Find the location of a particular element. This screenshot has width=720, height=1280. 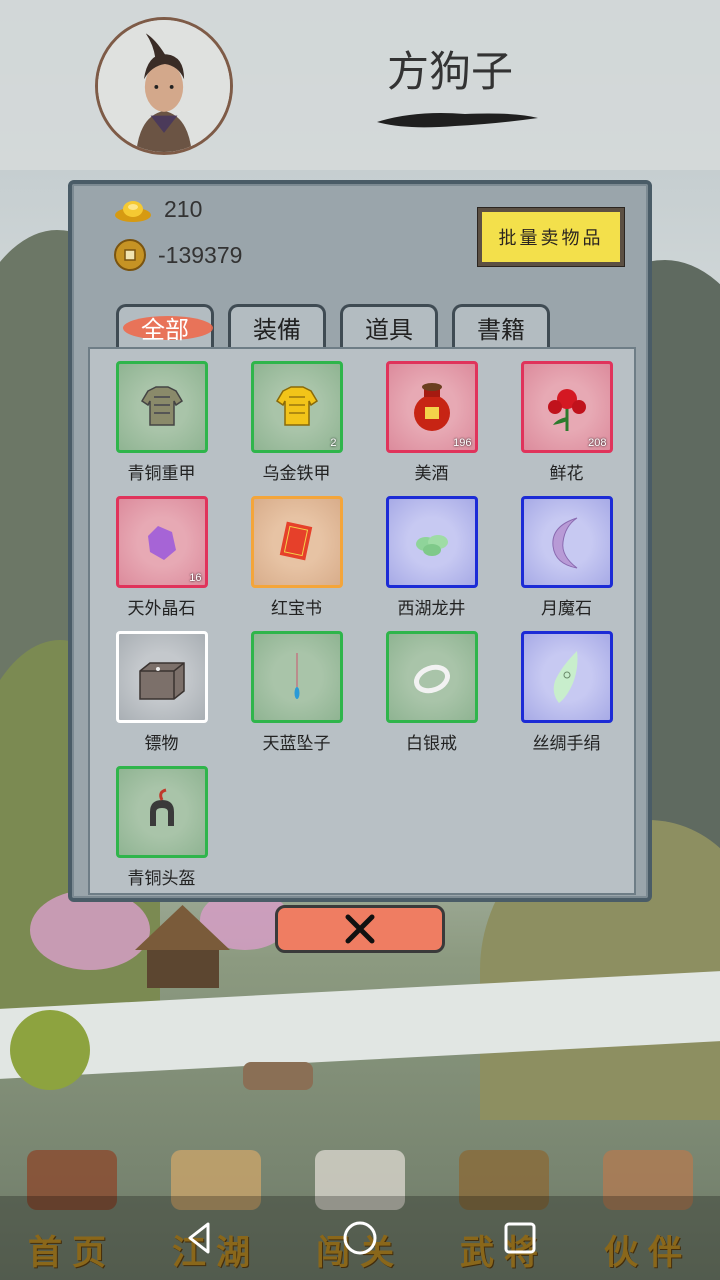

inventory-item: 16 天外晶石 is located at coordinates (161, 557).